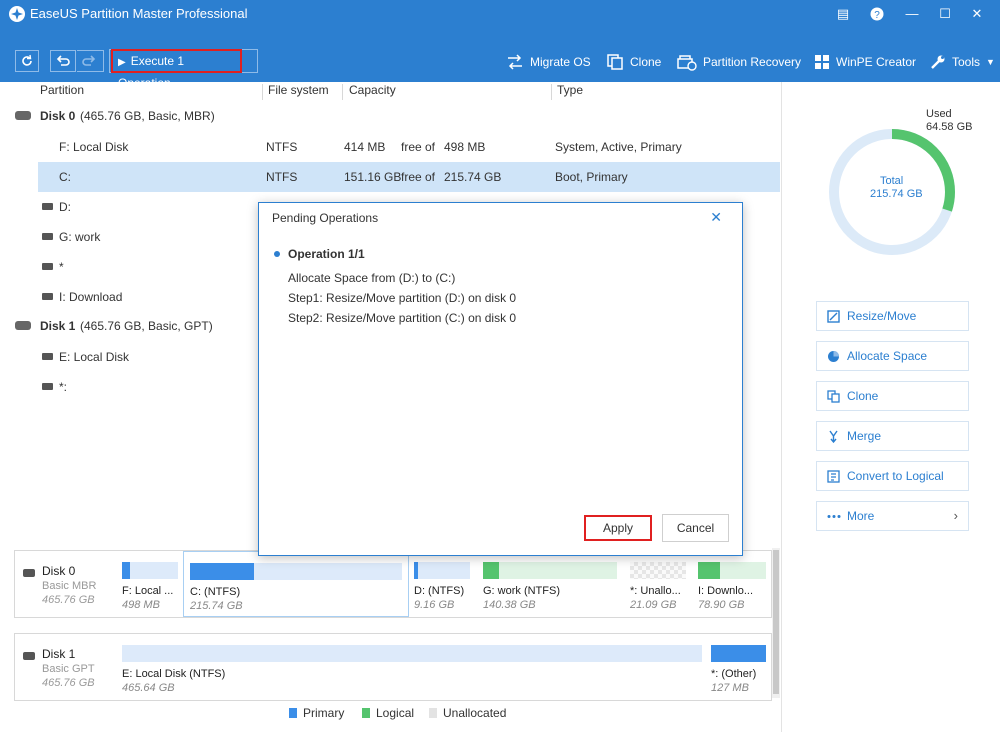  I want to click on partition-name: C:, so click(65, 177).